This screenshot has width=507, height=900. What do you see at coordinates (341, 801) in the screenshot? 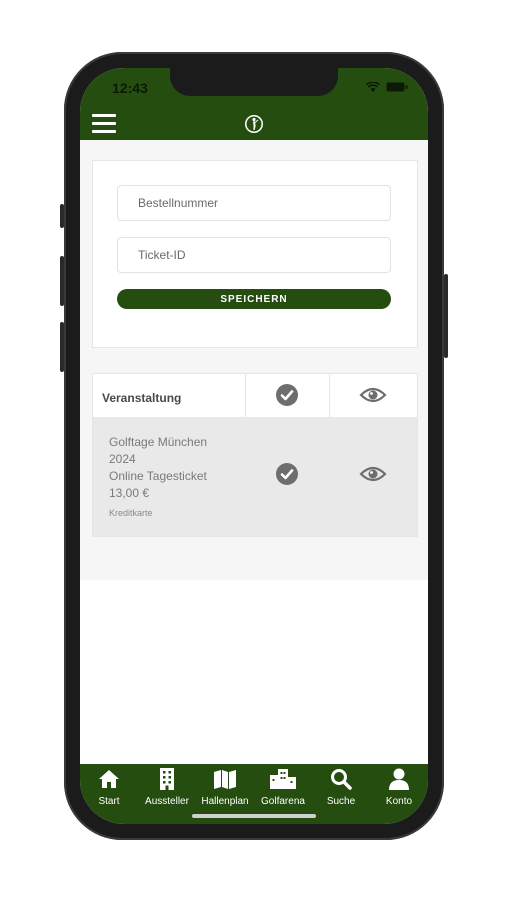
I see `tab-label: Suche` at bounding box center [341, 801].